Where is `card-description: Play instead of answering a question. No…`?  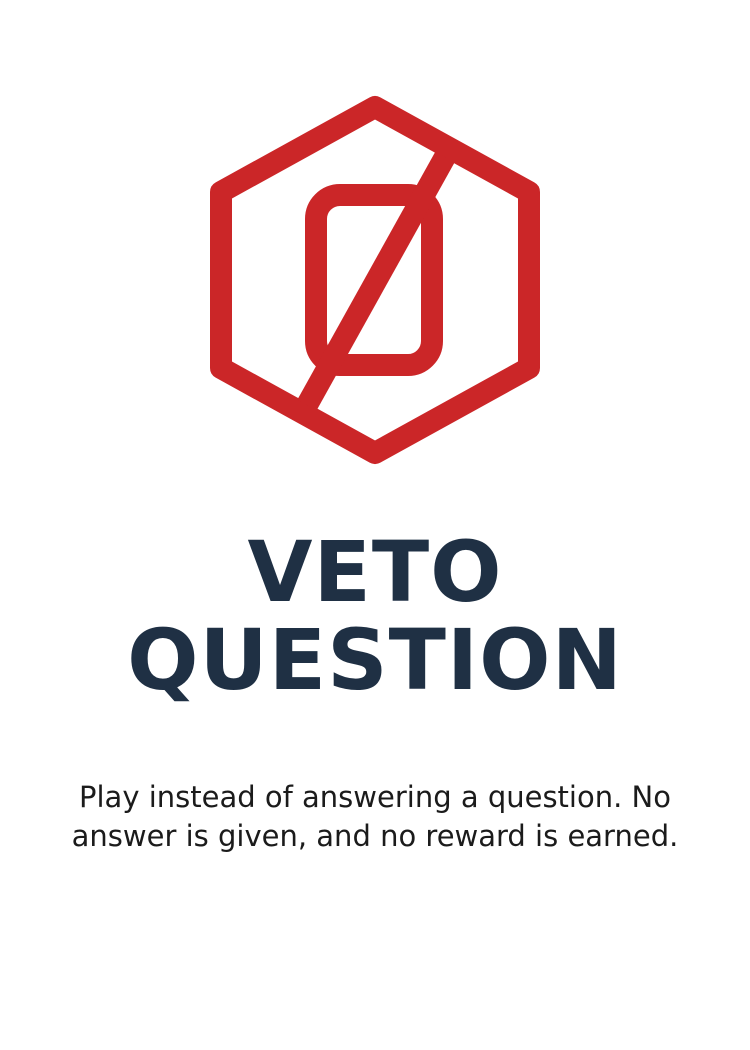
card-description: Play instead of answering a question. No… is located at coordinates (375, 816).